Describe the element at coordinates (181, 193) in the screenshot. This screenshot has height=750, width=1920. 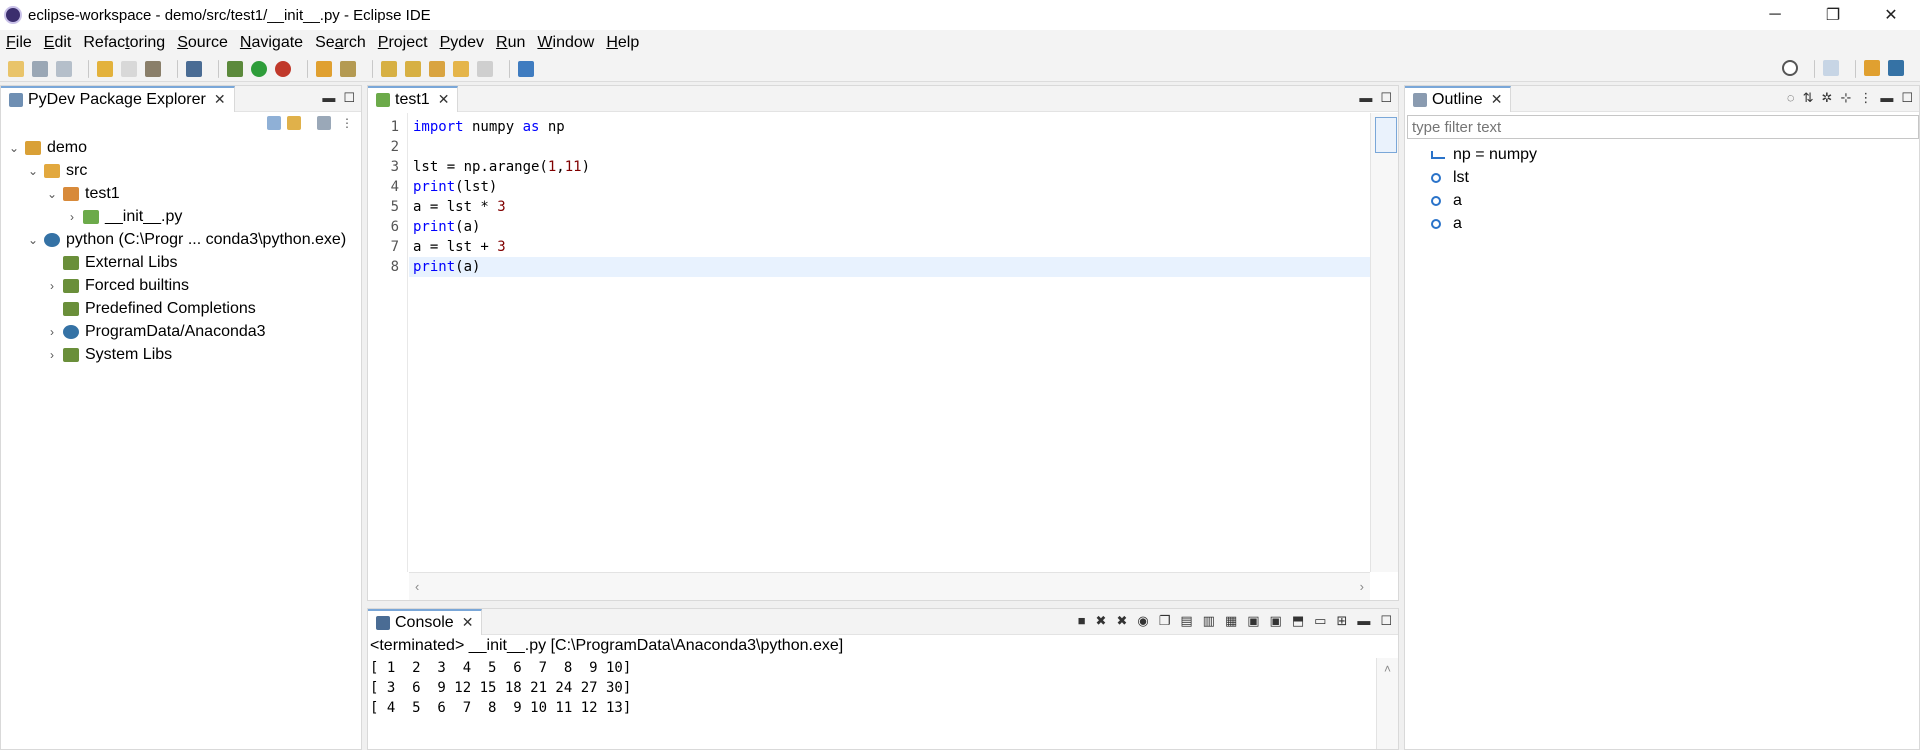
I see `tree-node-test1: ⌄ test1` at that location.